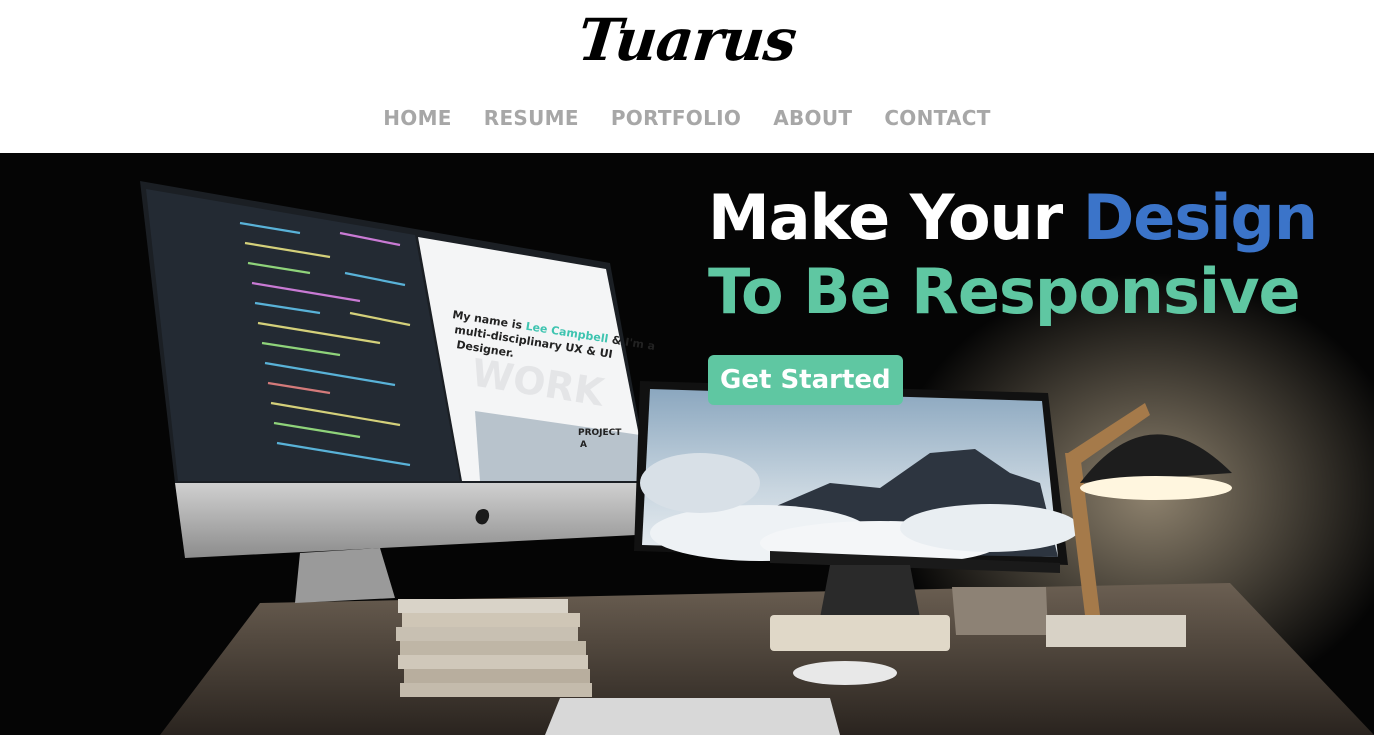 The width and height of the screenshot is (1374, 735). What do you see at coordinates (1200, 217) in the screenshot?
I see `headline-part-2: Design` at bounding box center [1200, 217].